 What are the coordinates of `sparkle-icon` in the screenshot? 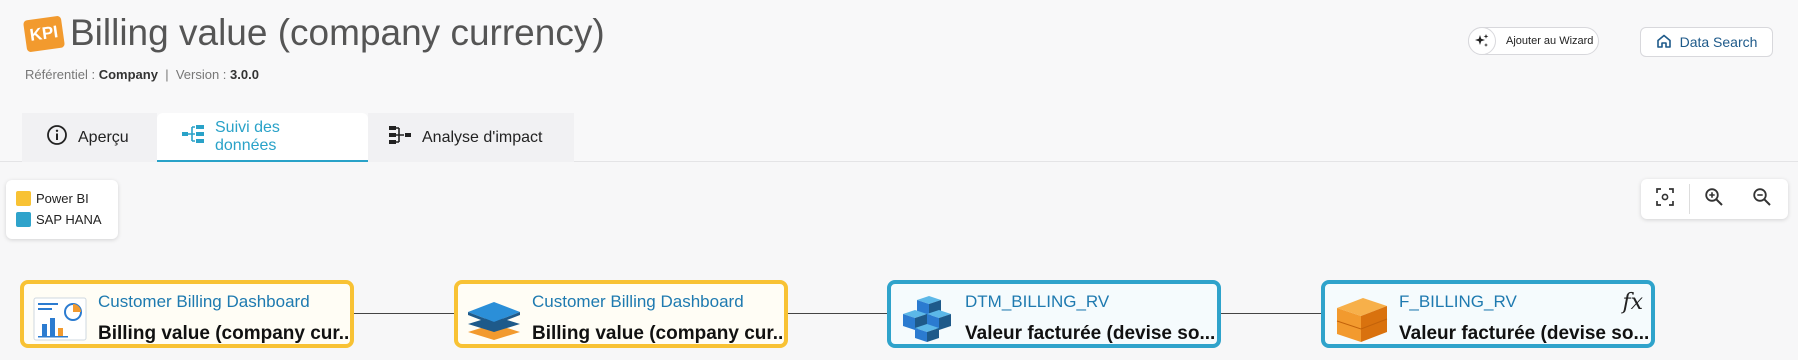 It's located at (1482, 41).